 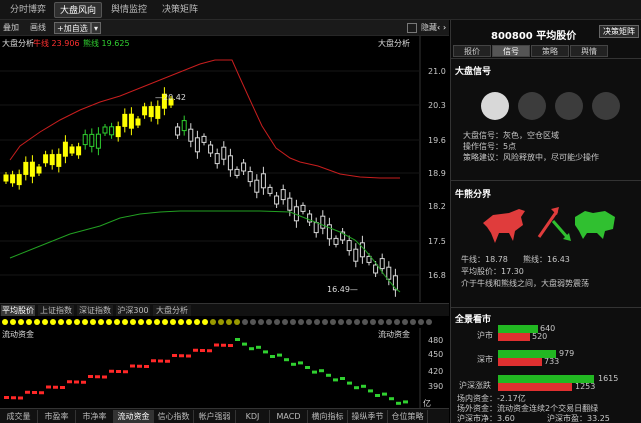 I want to click on overlay-button: 叠加, so click(x=11, y=28).